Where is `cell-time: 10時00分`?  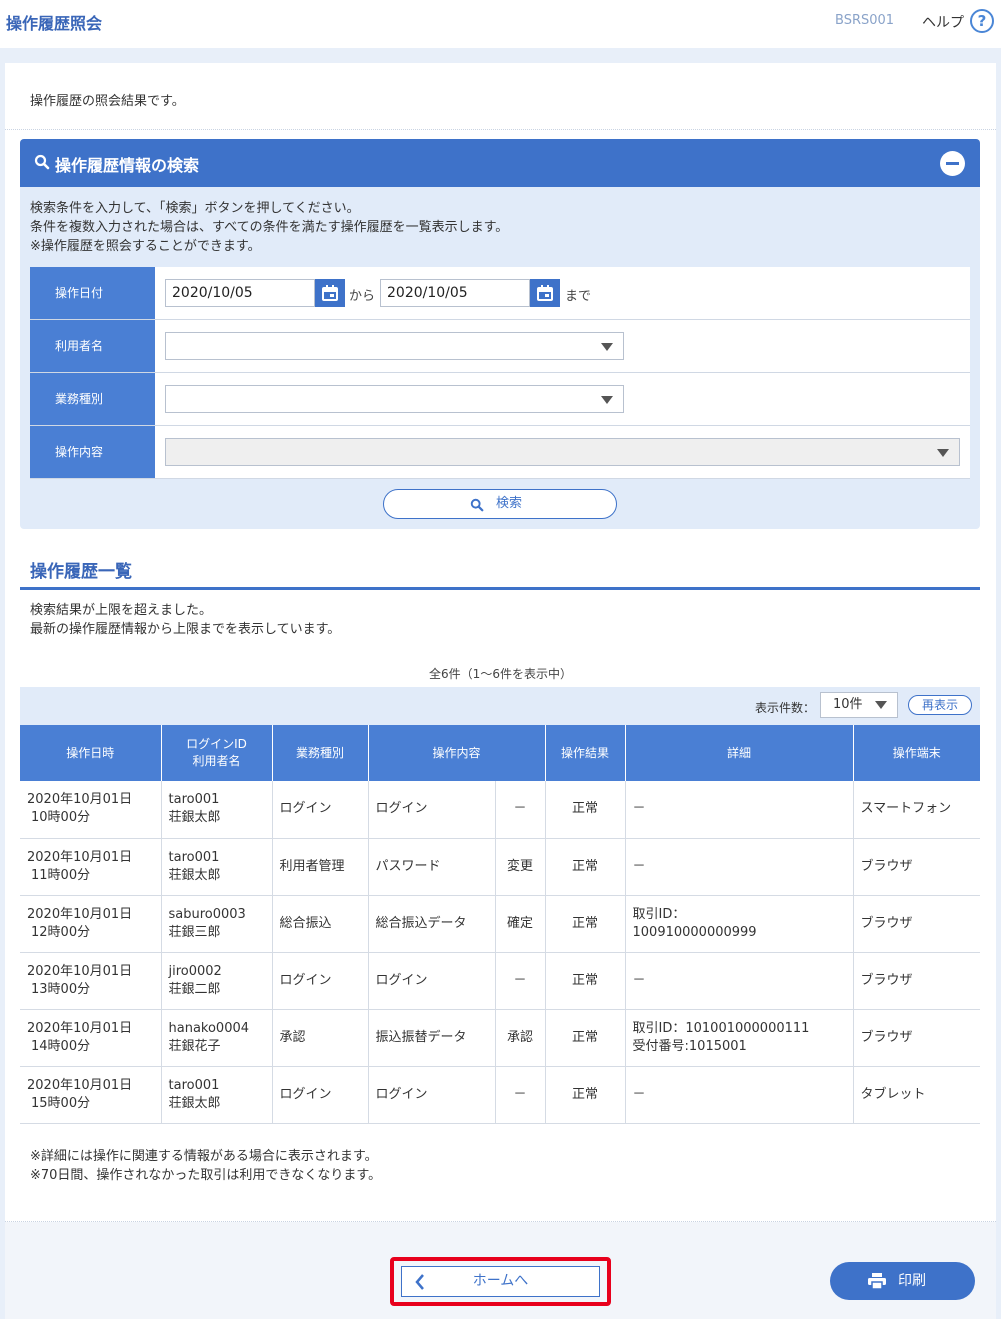 cell-time: 10時00分 is located at coordinates (61, 818).